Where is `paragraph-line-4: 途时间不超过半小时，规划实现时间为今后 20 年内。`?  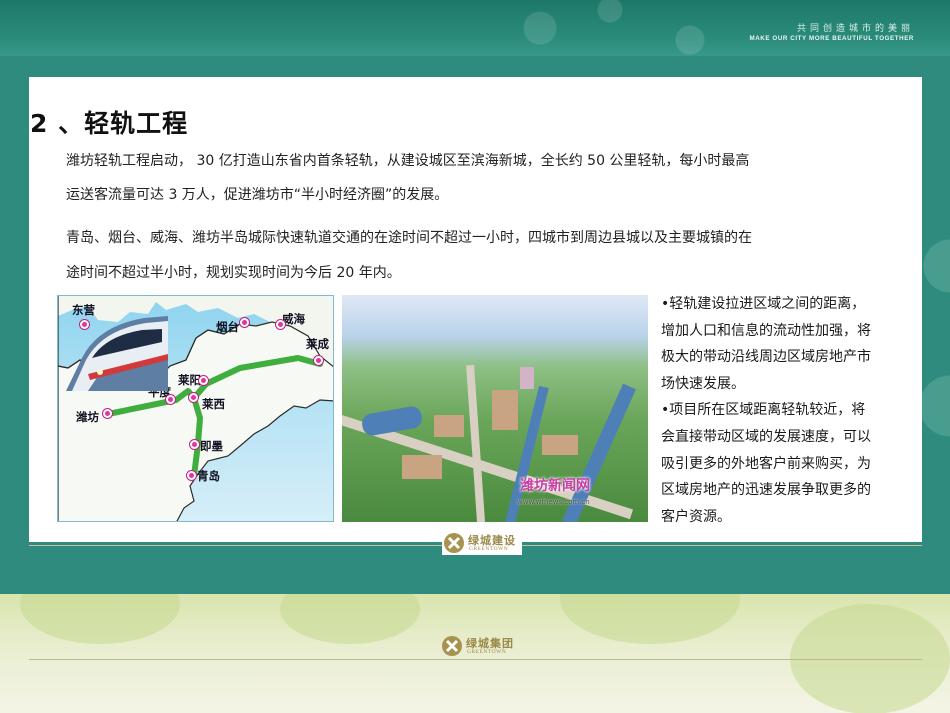 paragraph-line-4: 途时间不超过半小时，规划实现时间为今后 20 年内。 is located at coordinates (233, 273).